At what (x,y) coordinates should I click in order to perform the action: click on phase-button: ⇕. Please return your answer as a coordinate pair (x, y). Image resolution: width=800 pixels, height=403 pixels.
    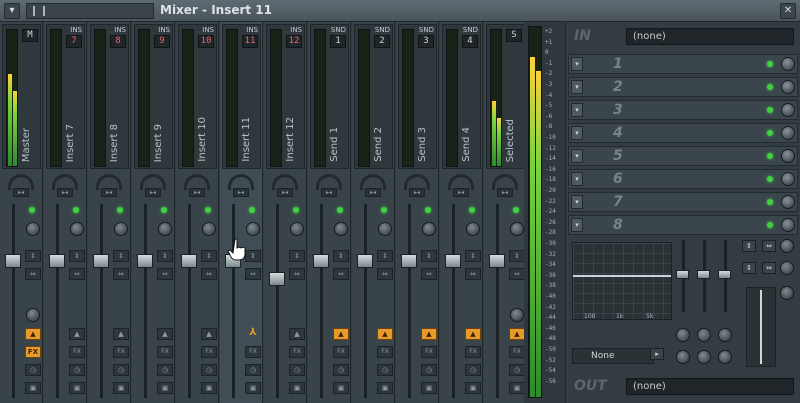
    Looking at the image, I should click on (749, 268).